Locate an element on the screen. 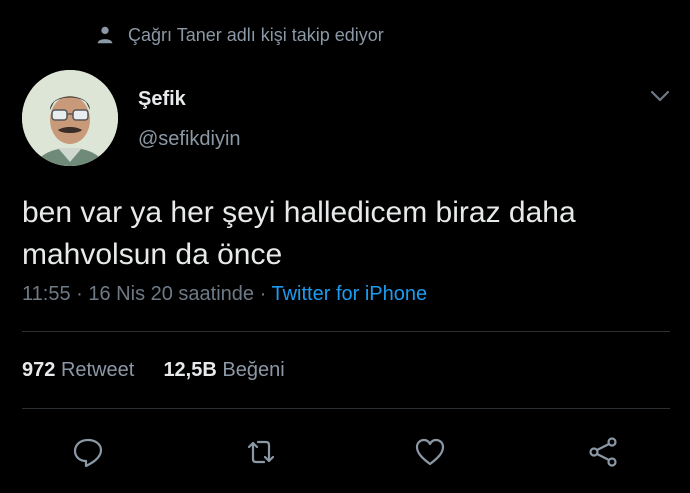 The height and width of the screenshot is (493, 690). chevron-down-icon is located at coordinates (660, 96).